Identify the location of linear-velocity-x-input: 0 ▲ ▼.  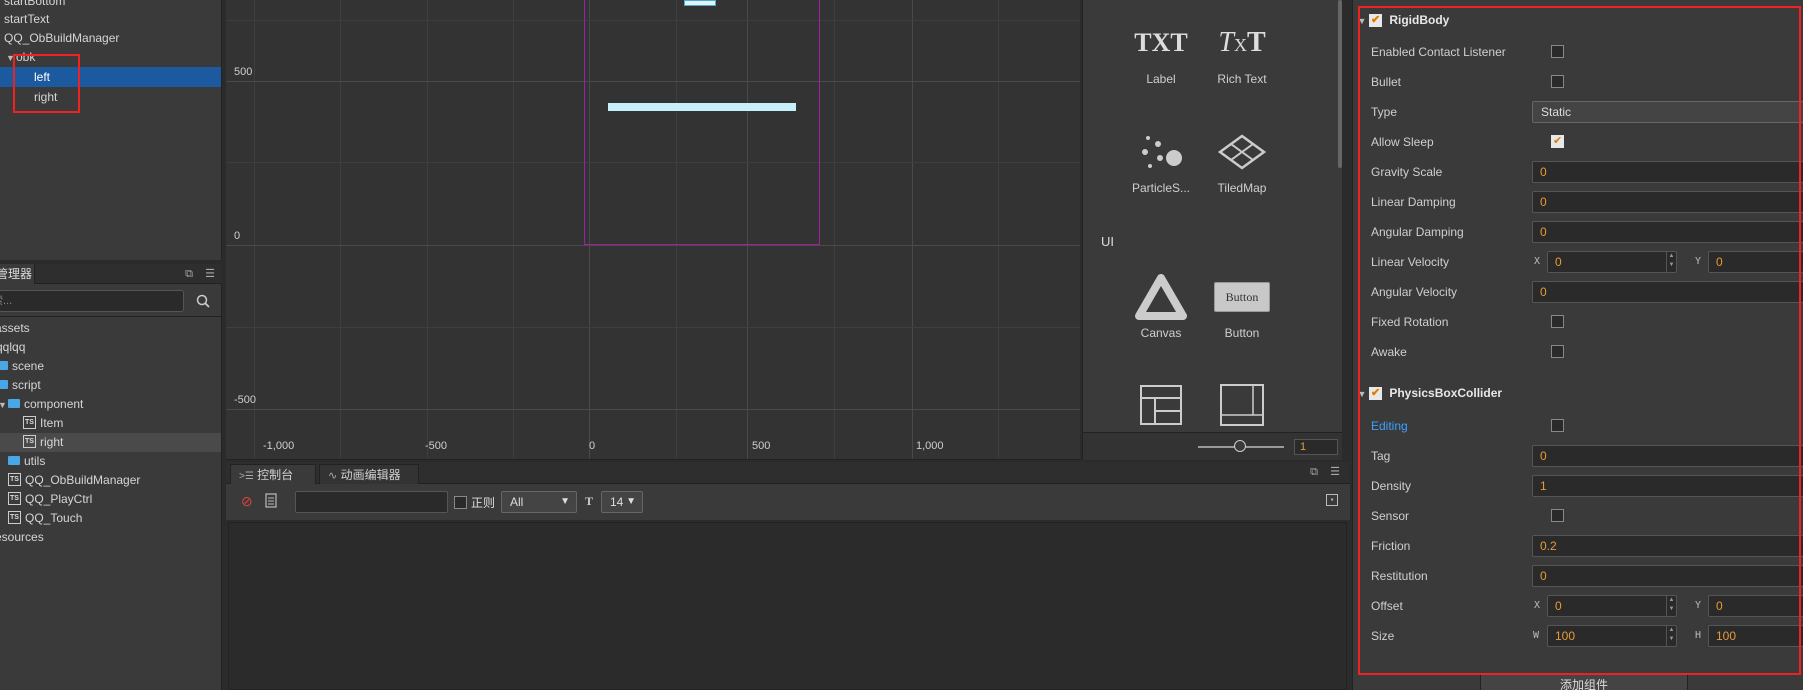
(1612, 262).